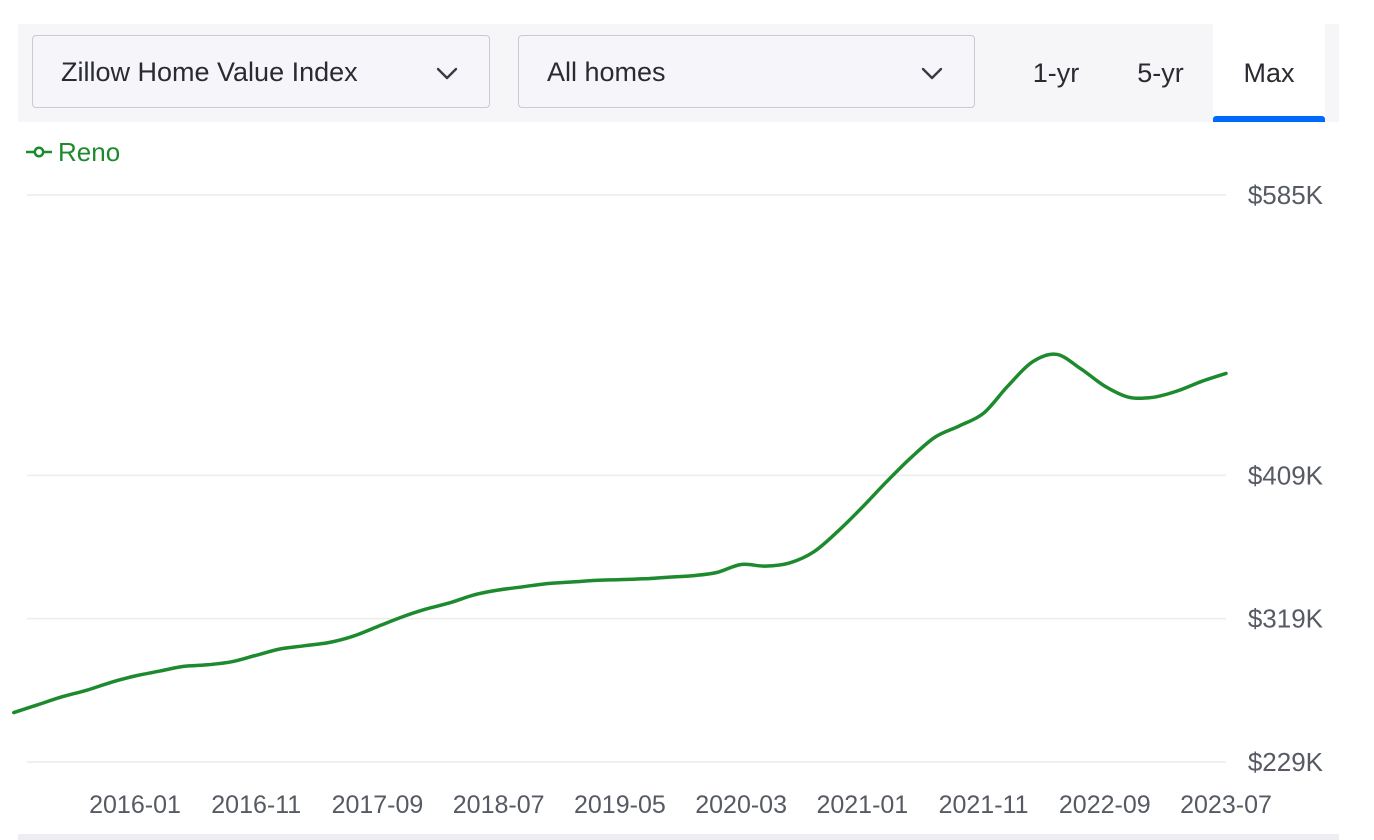  What do you see at coordinates (678, 837) in the screenshot?
I see `bottom-divider` at bounding box center [678, 837].